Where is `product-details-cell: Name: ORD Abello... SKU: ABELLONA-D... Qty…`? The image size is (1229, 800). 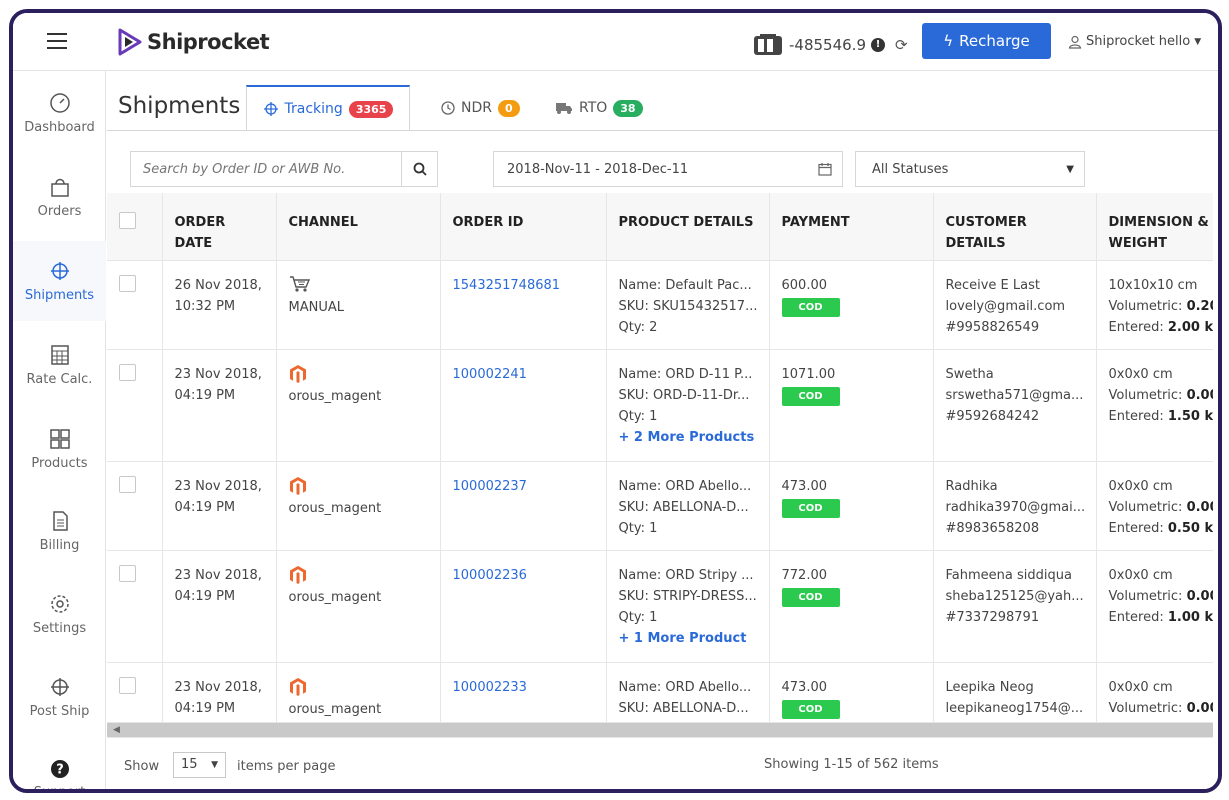 product-details-cell: Name: ORD Abello... SKU: ABELLONA-D... Qty… is located at coordinates (688, 506).